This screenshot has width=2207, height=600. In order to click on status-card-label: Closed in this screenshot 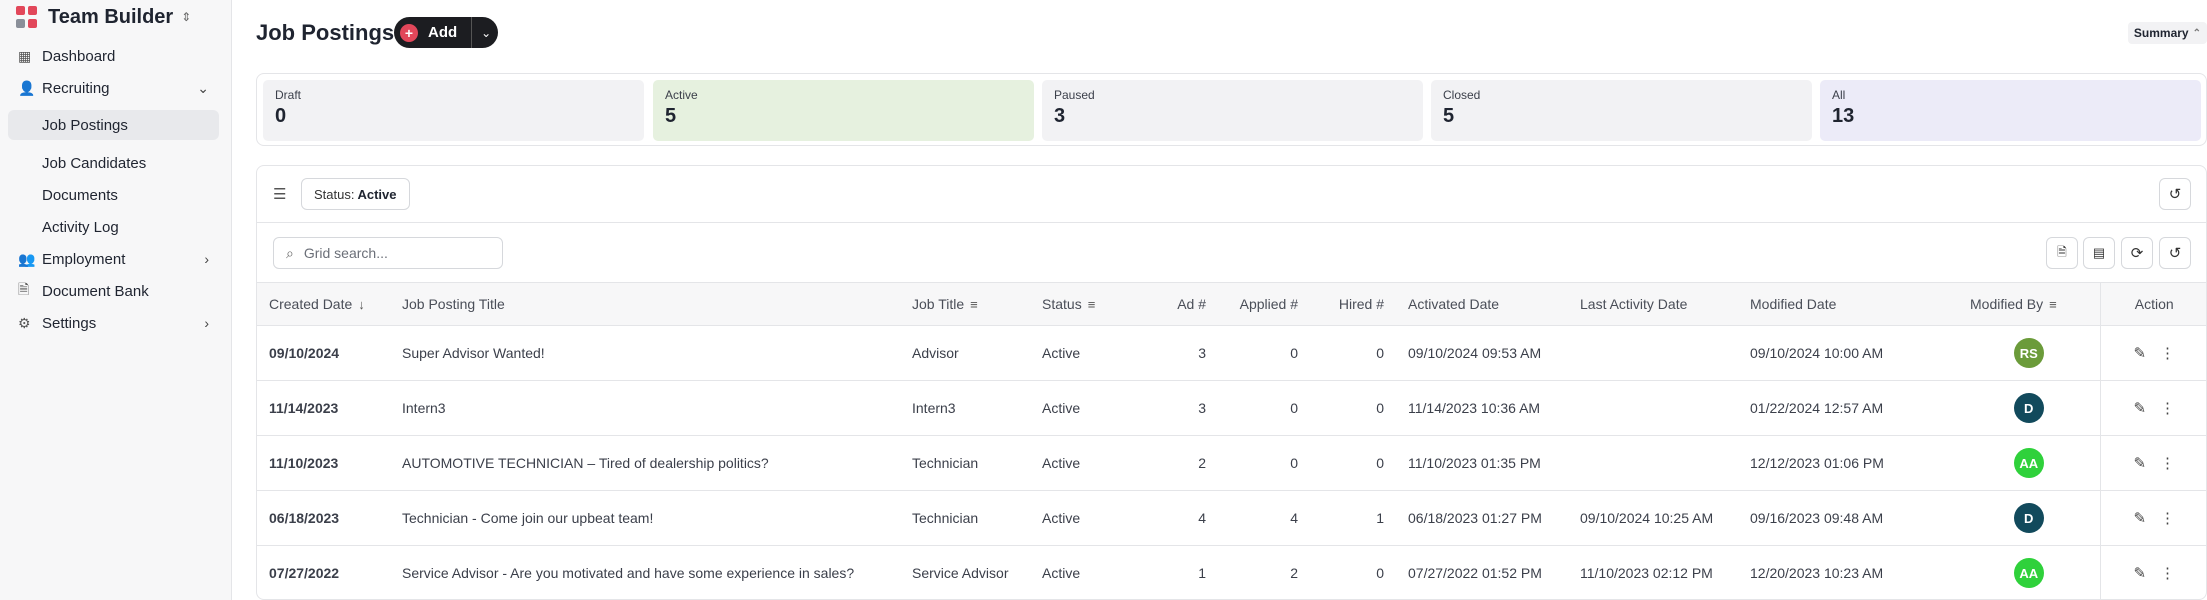, I will do `click(1462, 95)`.